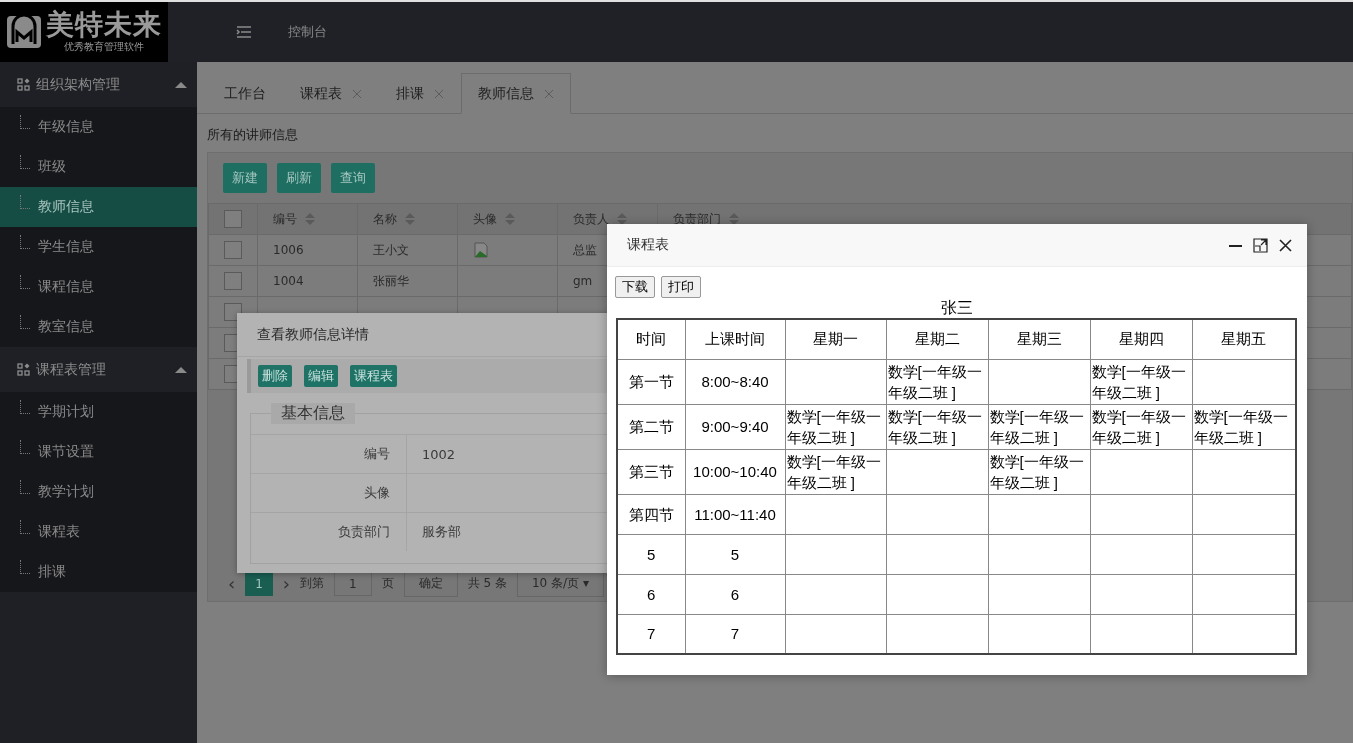  Describe the element at coordinates (252, 135) in the screenshot. I see `page-title: 所有的讲师信息` at that location.